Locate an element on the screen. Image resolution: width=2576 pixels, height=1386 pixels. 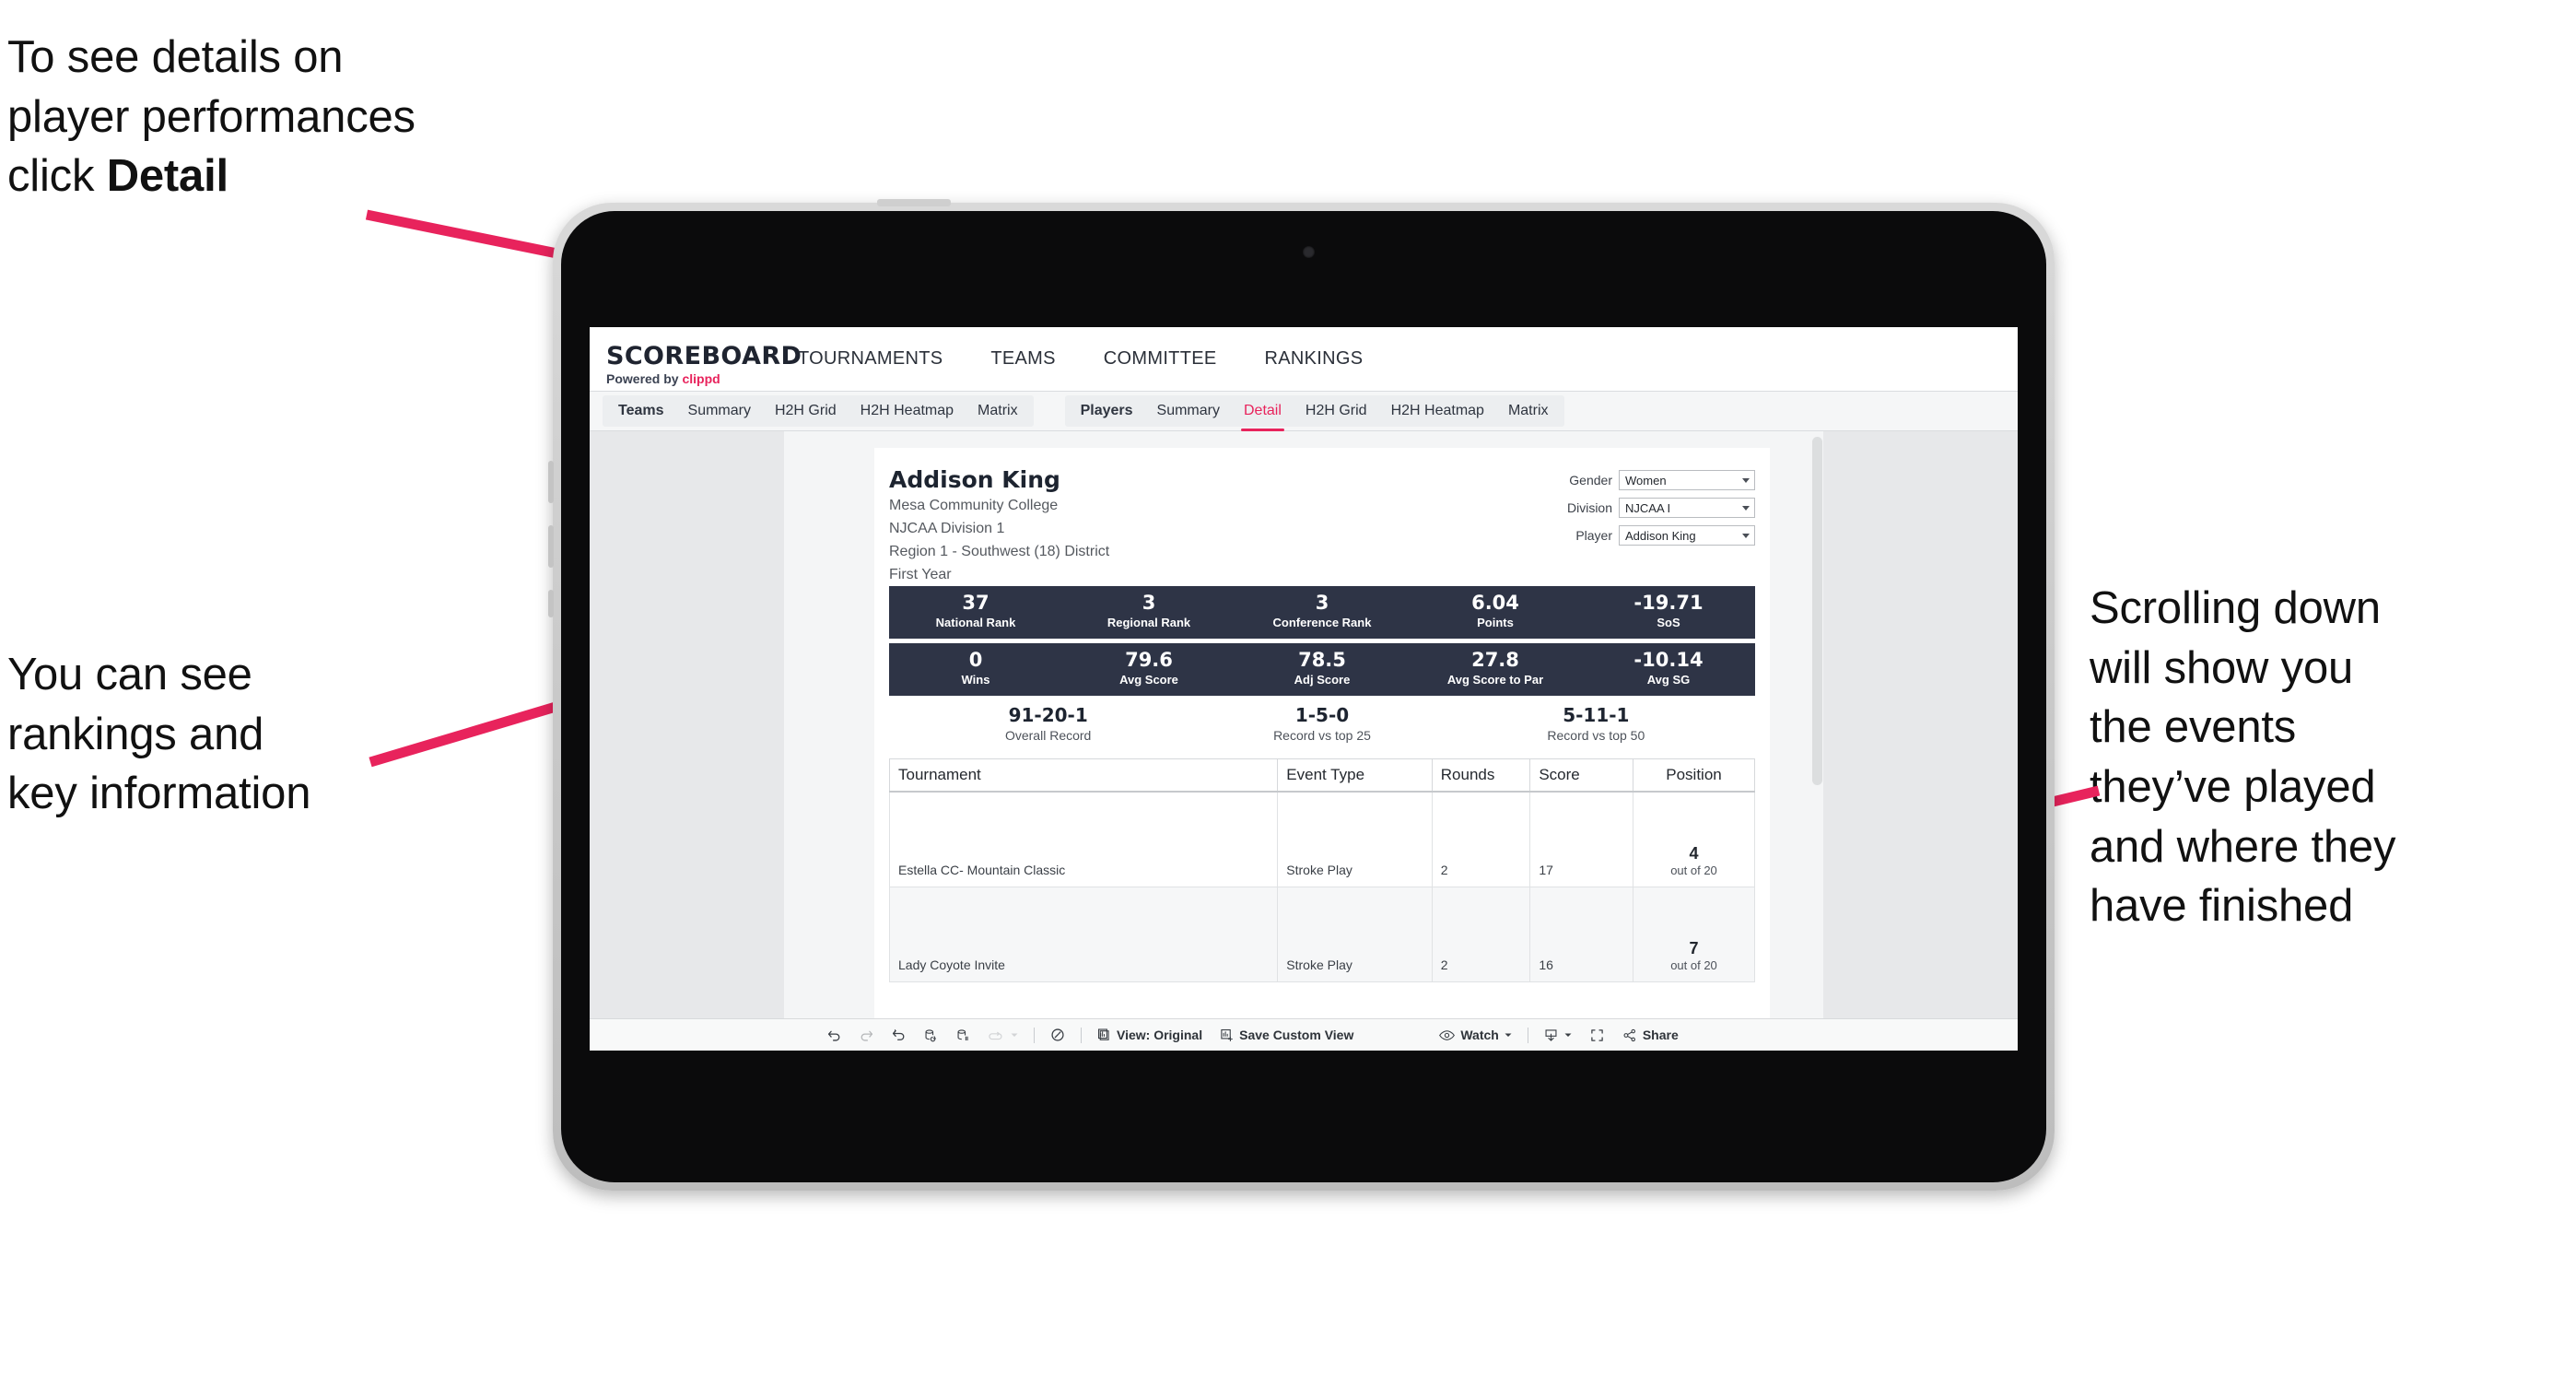
nav-item-teams: TEAMS is located at coordinates (1022, 359).